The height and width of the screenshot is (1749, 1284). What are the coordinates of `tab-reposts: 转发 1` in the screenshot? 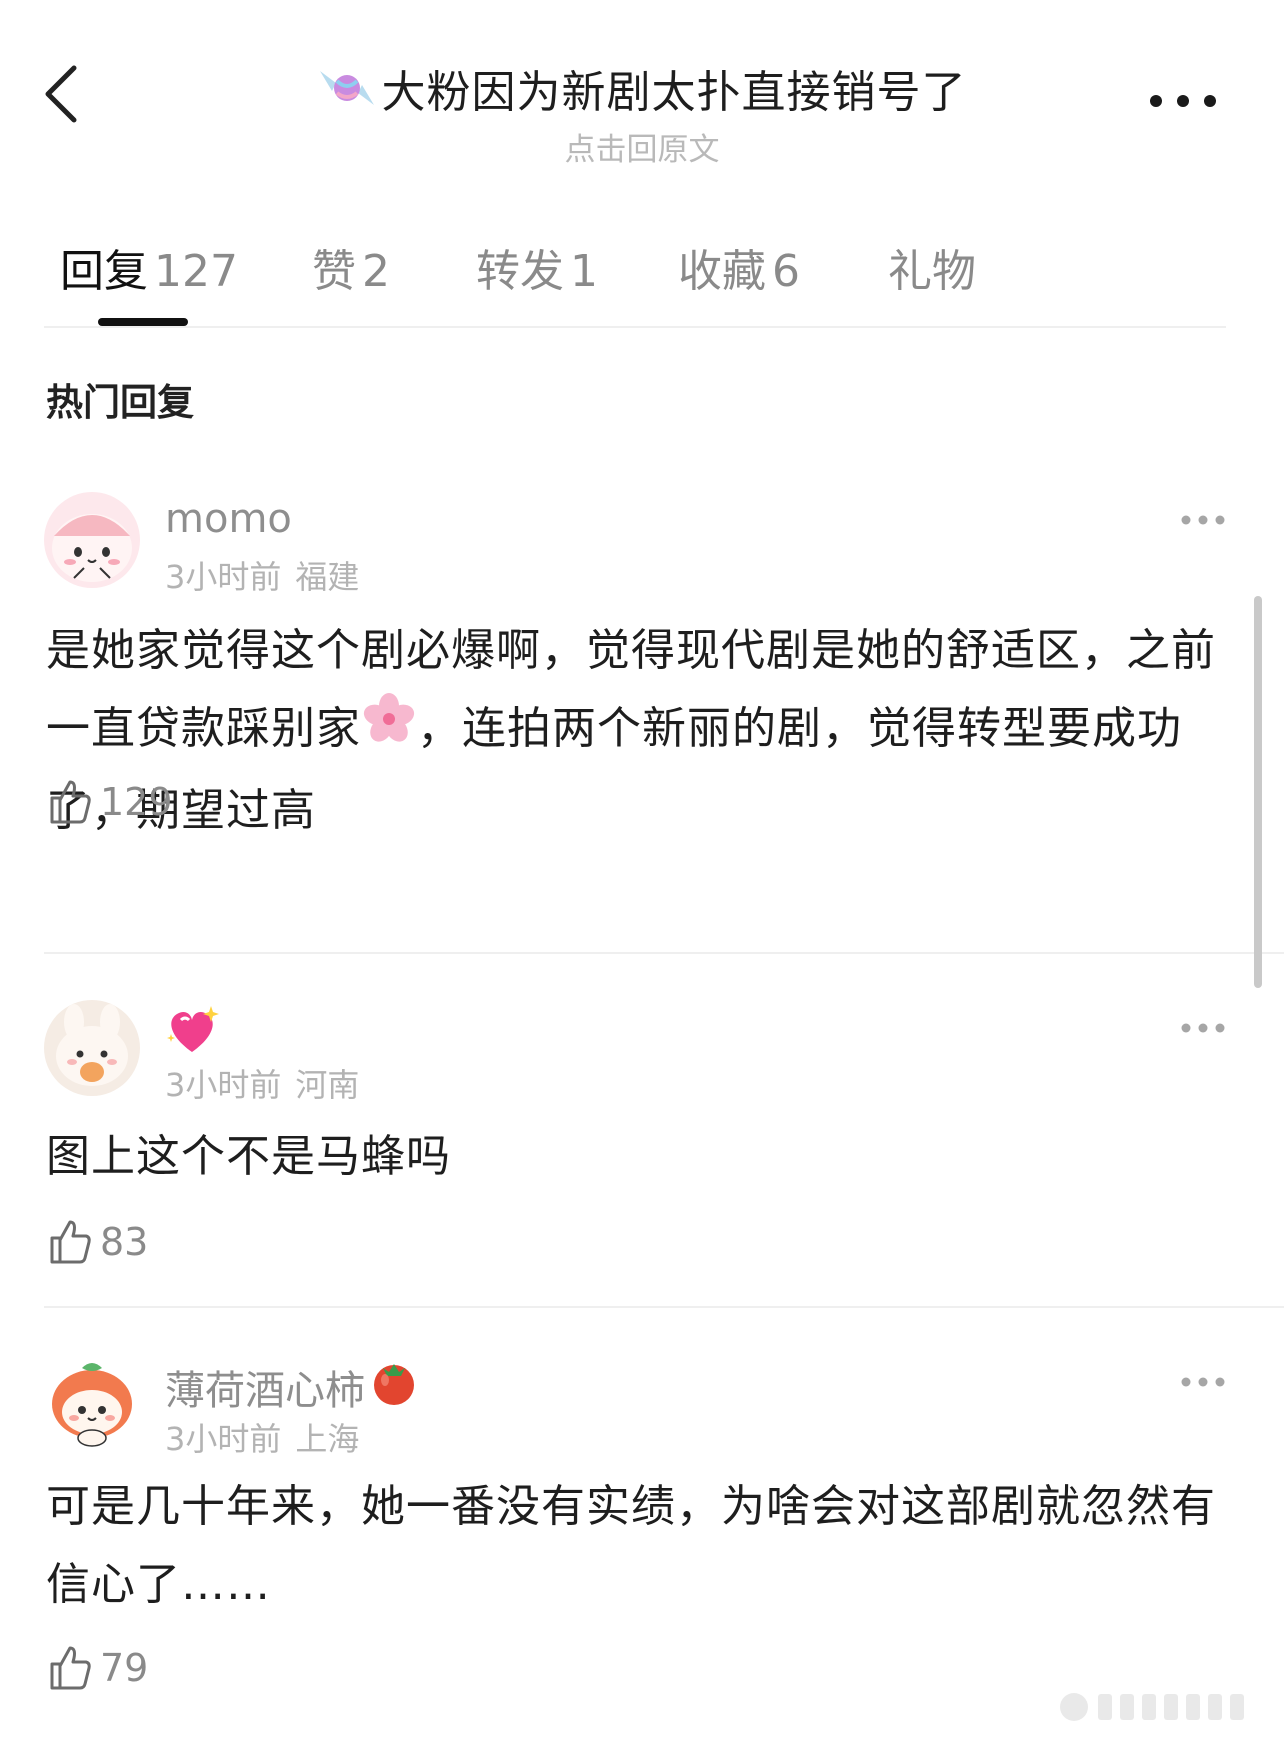 It's located at (537, 267).